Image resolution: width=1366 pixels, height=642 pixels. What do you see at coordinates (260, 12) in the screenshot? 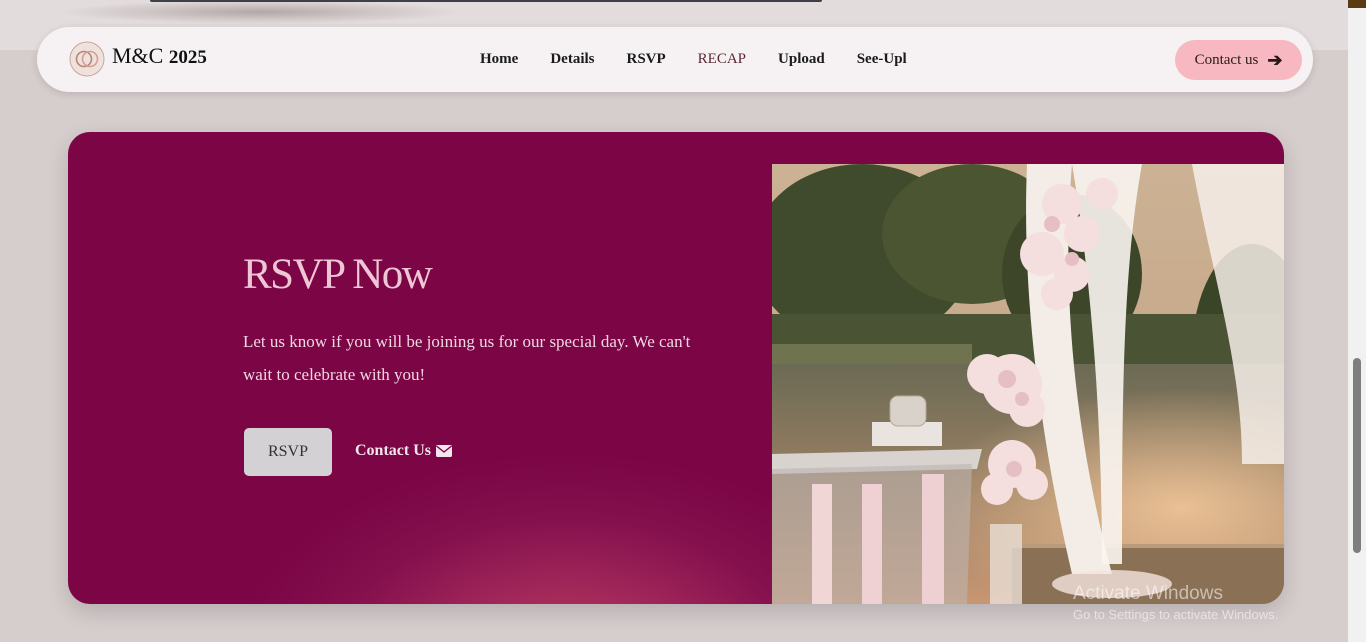
I see `top-shadow` at bounding box center [260, 12].